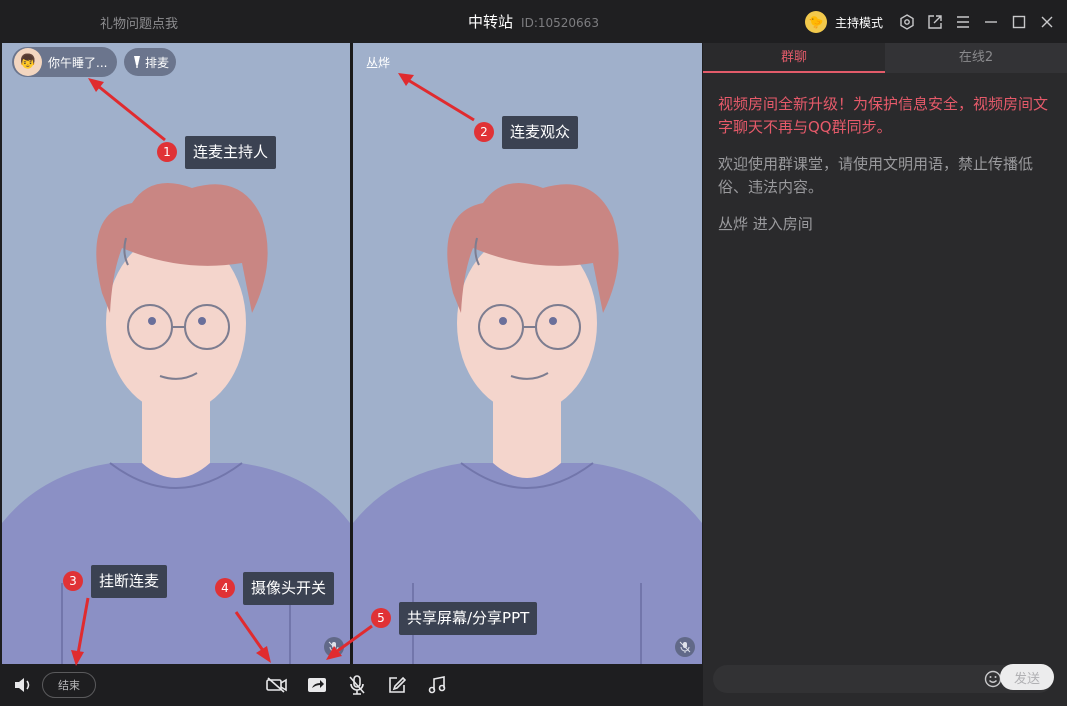  I want to click on annotation-badge: 3, so click(73, 581).